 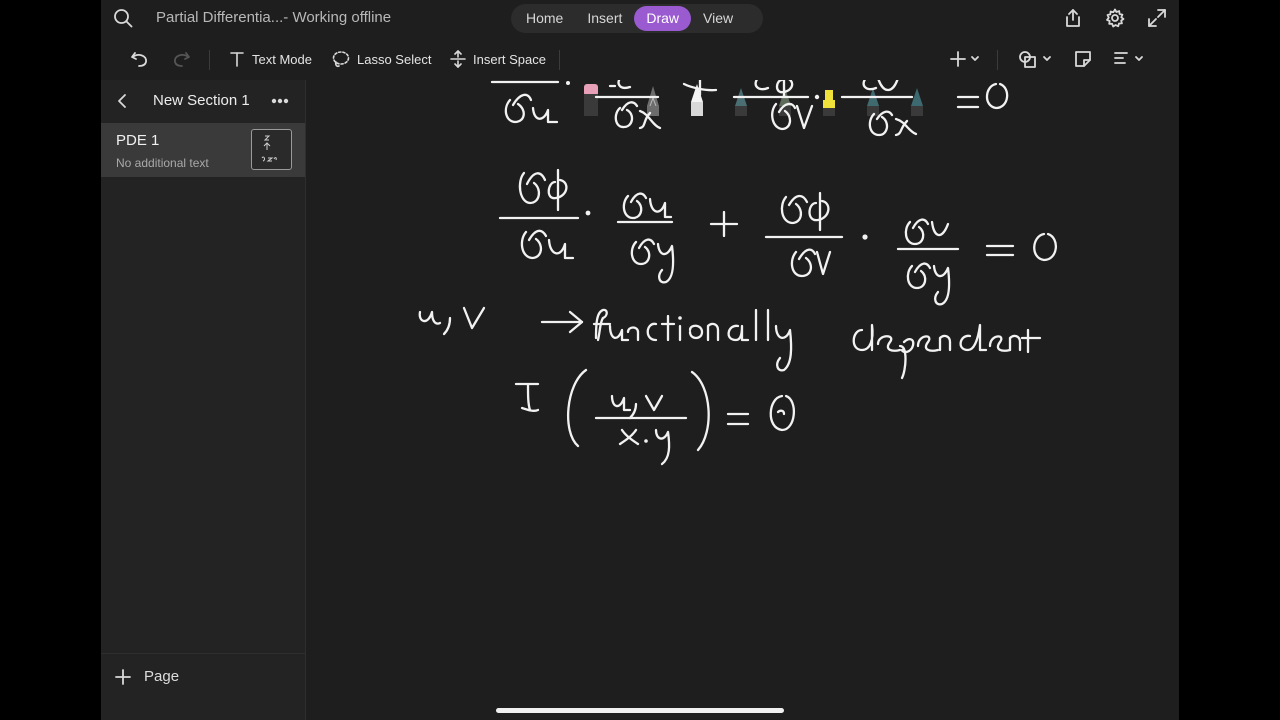 What do you see at coordinates (640, 77) in the screenshot?
I see `draw-toolbar: Text Mode Lasso Select Insert Space` at bounding box center [640, 77].